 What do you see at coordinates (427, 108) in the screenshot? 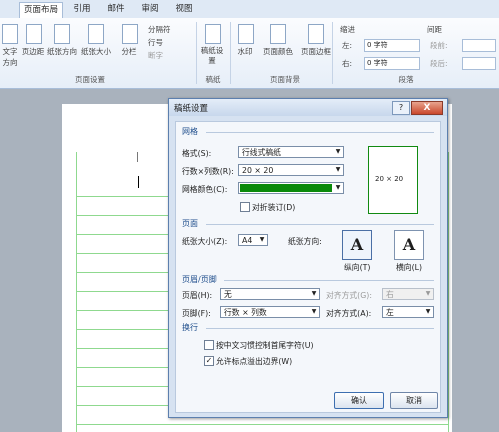
I see `close-button: X` at bounding box center [427, 108].